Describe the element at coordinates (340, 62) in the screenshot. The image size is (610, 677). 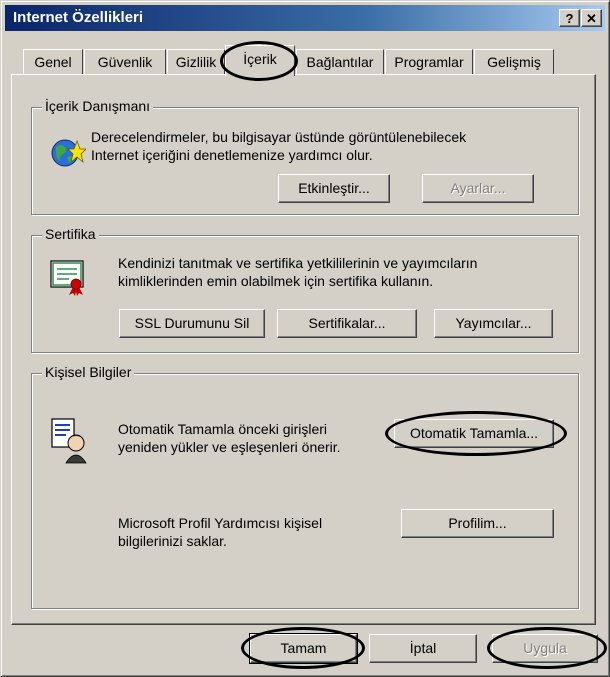
I see `tab-connections: Bağlantılar` at that location.